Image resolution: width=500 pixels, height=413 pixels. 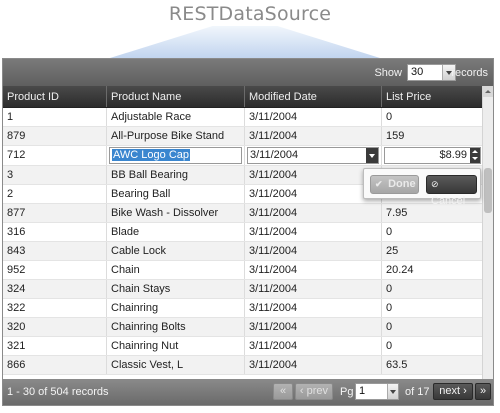 I want to click on edit-date-cell: 3/11/2004, so click(x=313, y=155).